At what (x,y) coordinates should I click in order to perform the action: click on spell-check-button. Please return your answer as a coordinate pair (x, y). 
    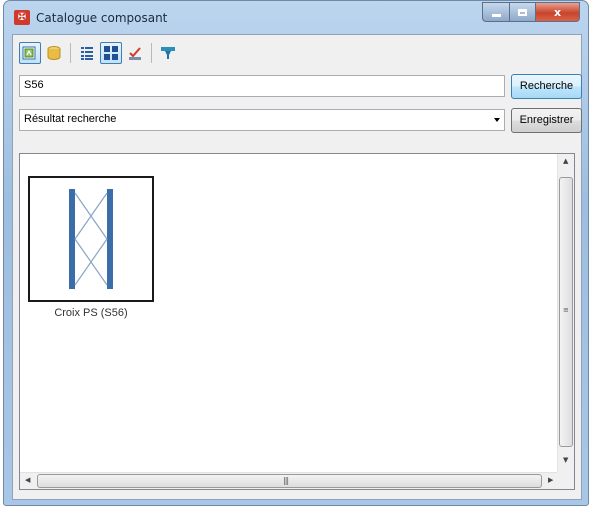
    Looking at the image, I should click on (135, 53).